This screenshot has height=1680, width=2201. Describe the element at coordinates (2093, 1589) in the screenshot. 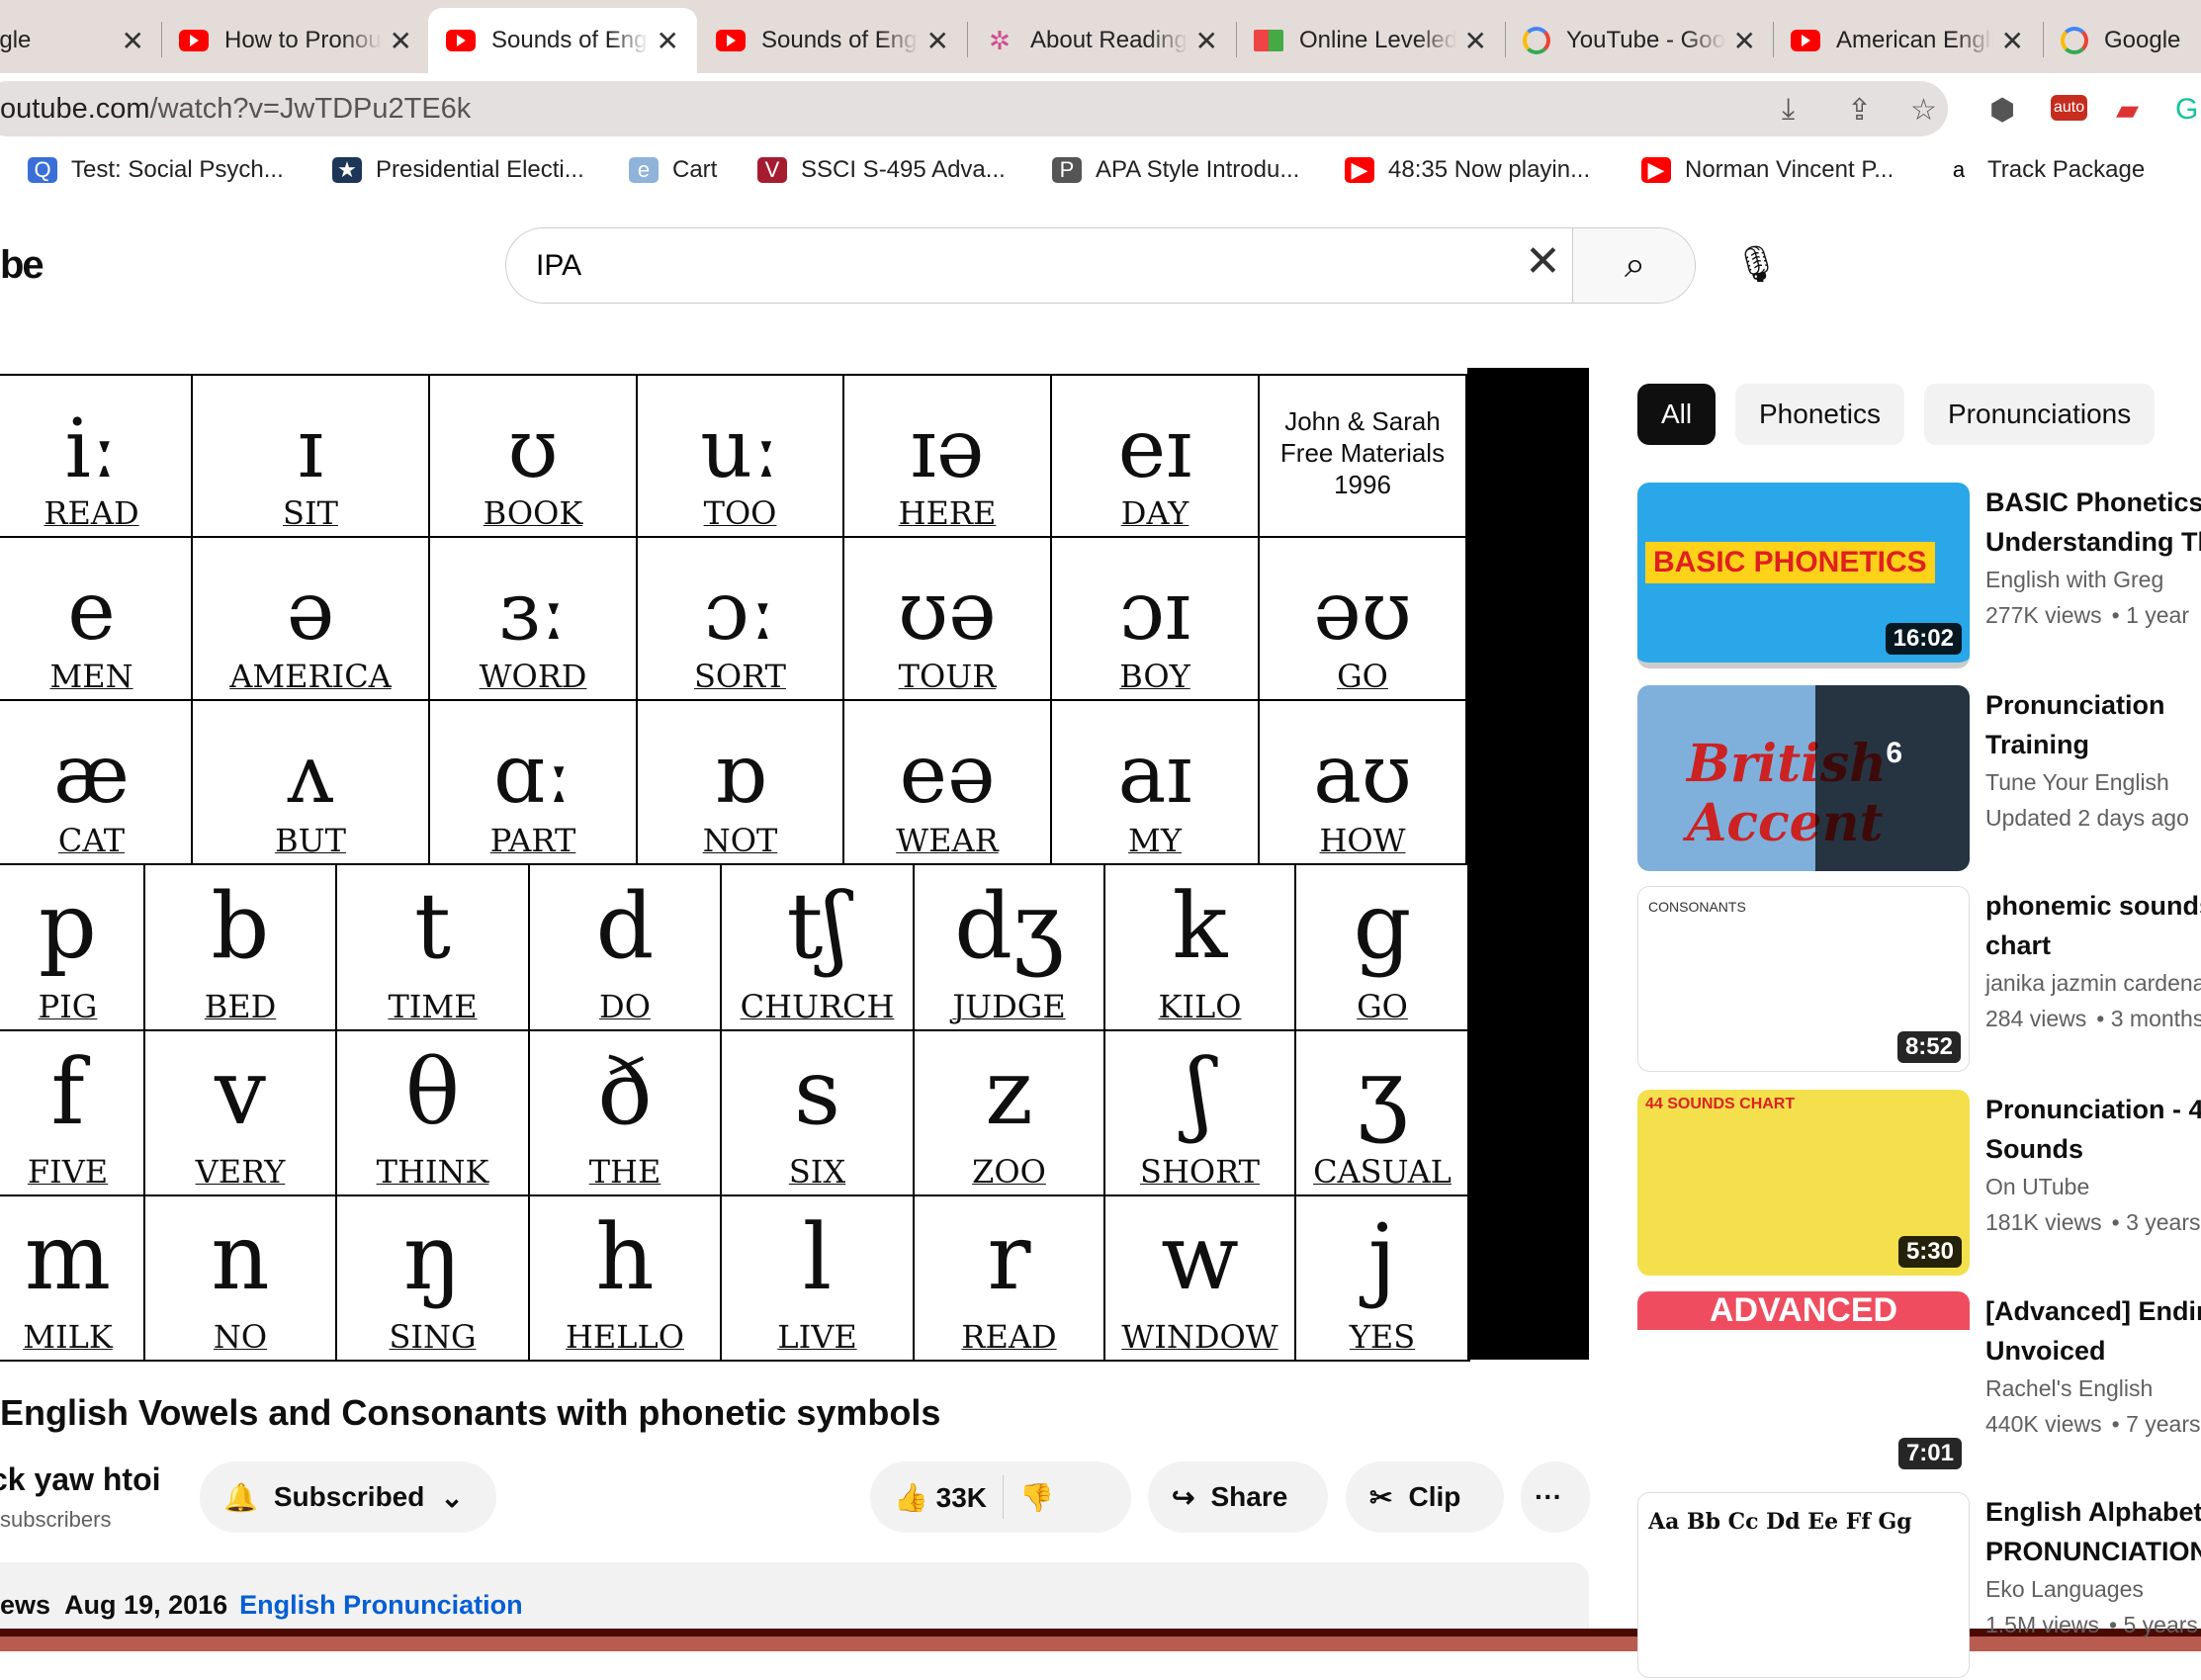

I see `channel-name: Eko Languages` at that location.